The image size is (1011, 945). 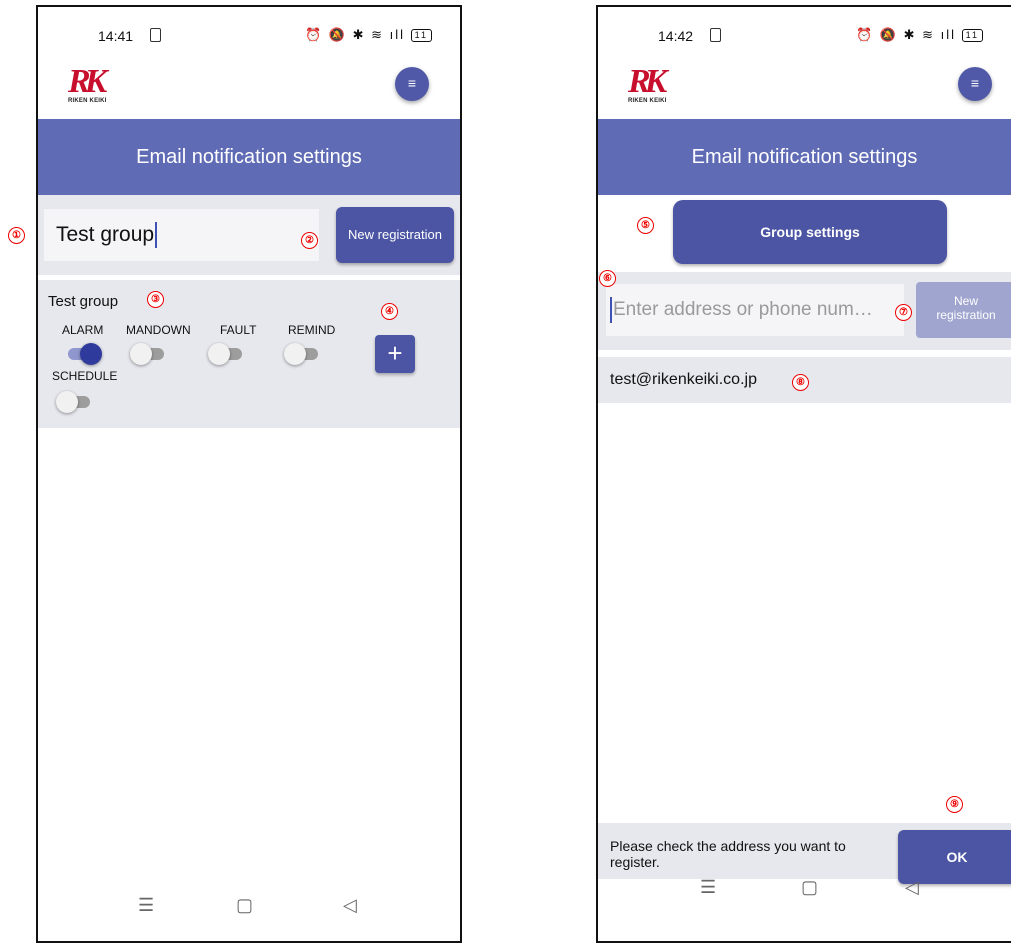 What do you see at coordinates (16, 235) in the screenshot?
I see `annotation-marker-1: ①` at bounding box center [16, 235].